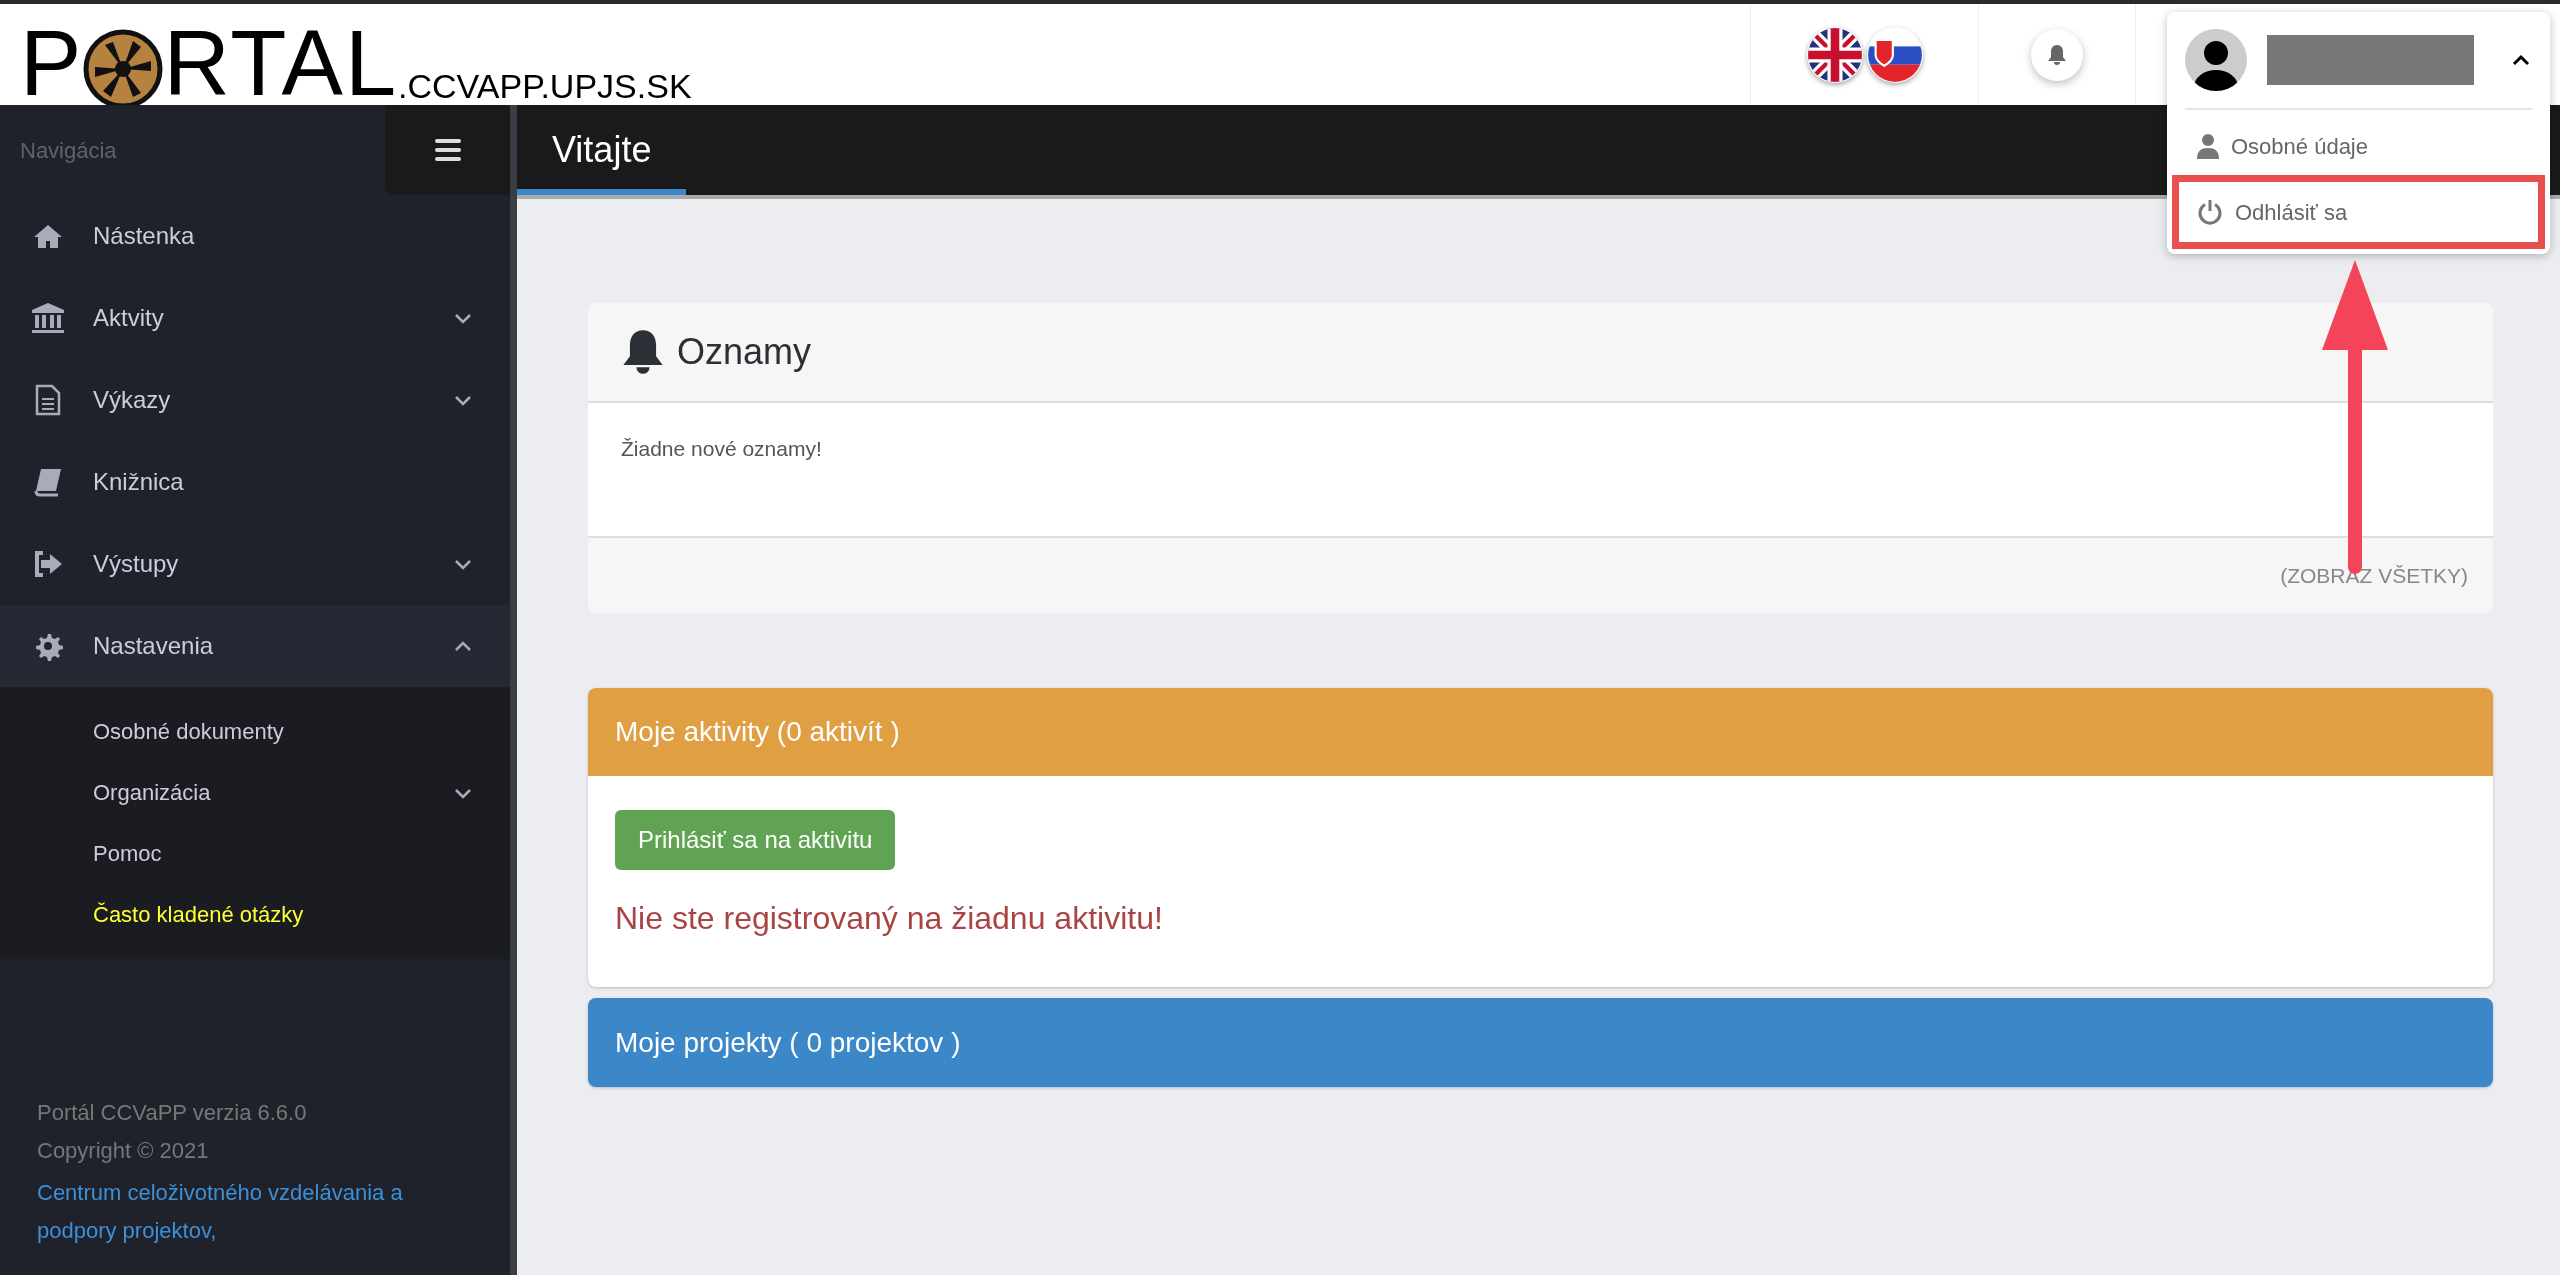  Describe the element at coordinates (2358, 212) in the screenshot. I see `menu-item: Odhlásiť sa` at that location.